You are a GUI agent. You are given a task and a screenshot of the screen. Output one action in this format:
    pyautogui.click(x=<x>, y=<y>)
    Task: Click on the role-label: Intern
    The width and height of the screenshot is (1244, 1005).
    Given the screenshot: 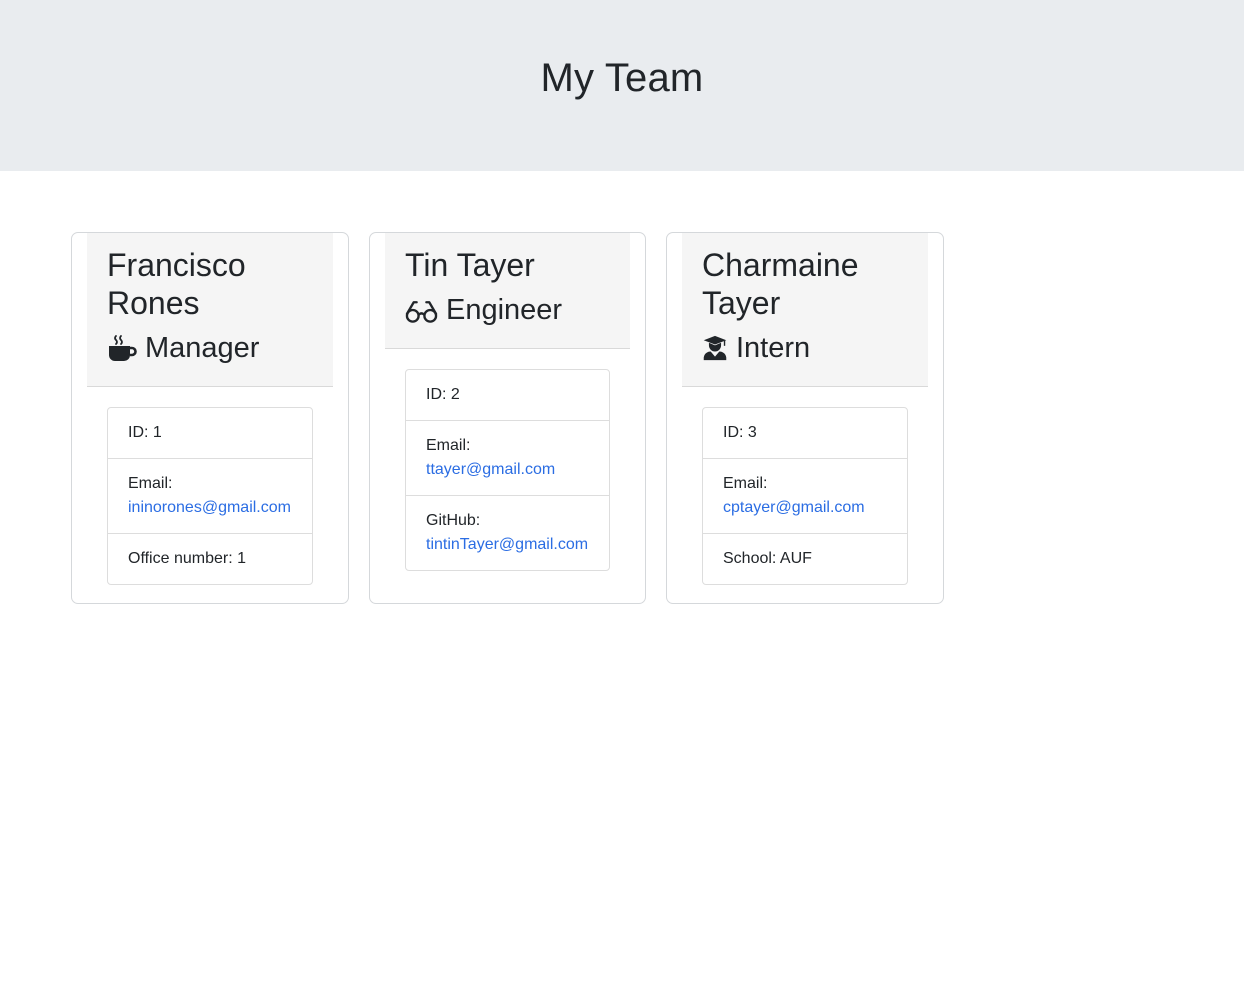 What is the action you would take?
    pyautogui.click(x=773, y=348)
    